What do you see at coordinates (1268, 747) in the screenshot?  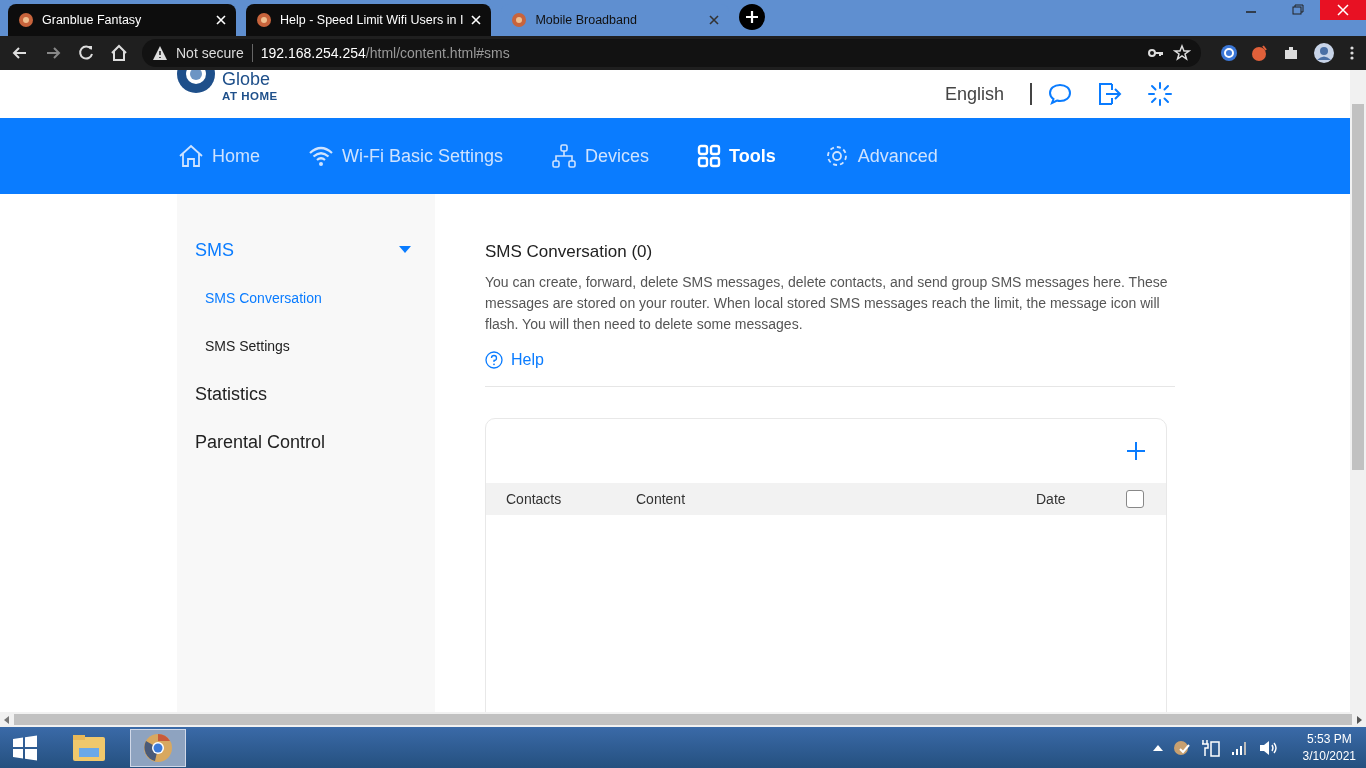 I see `volume-icon` at bounding box center [1268, 747].